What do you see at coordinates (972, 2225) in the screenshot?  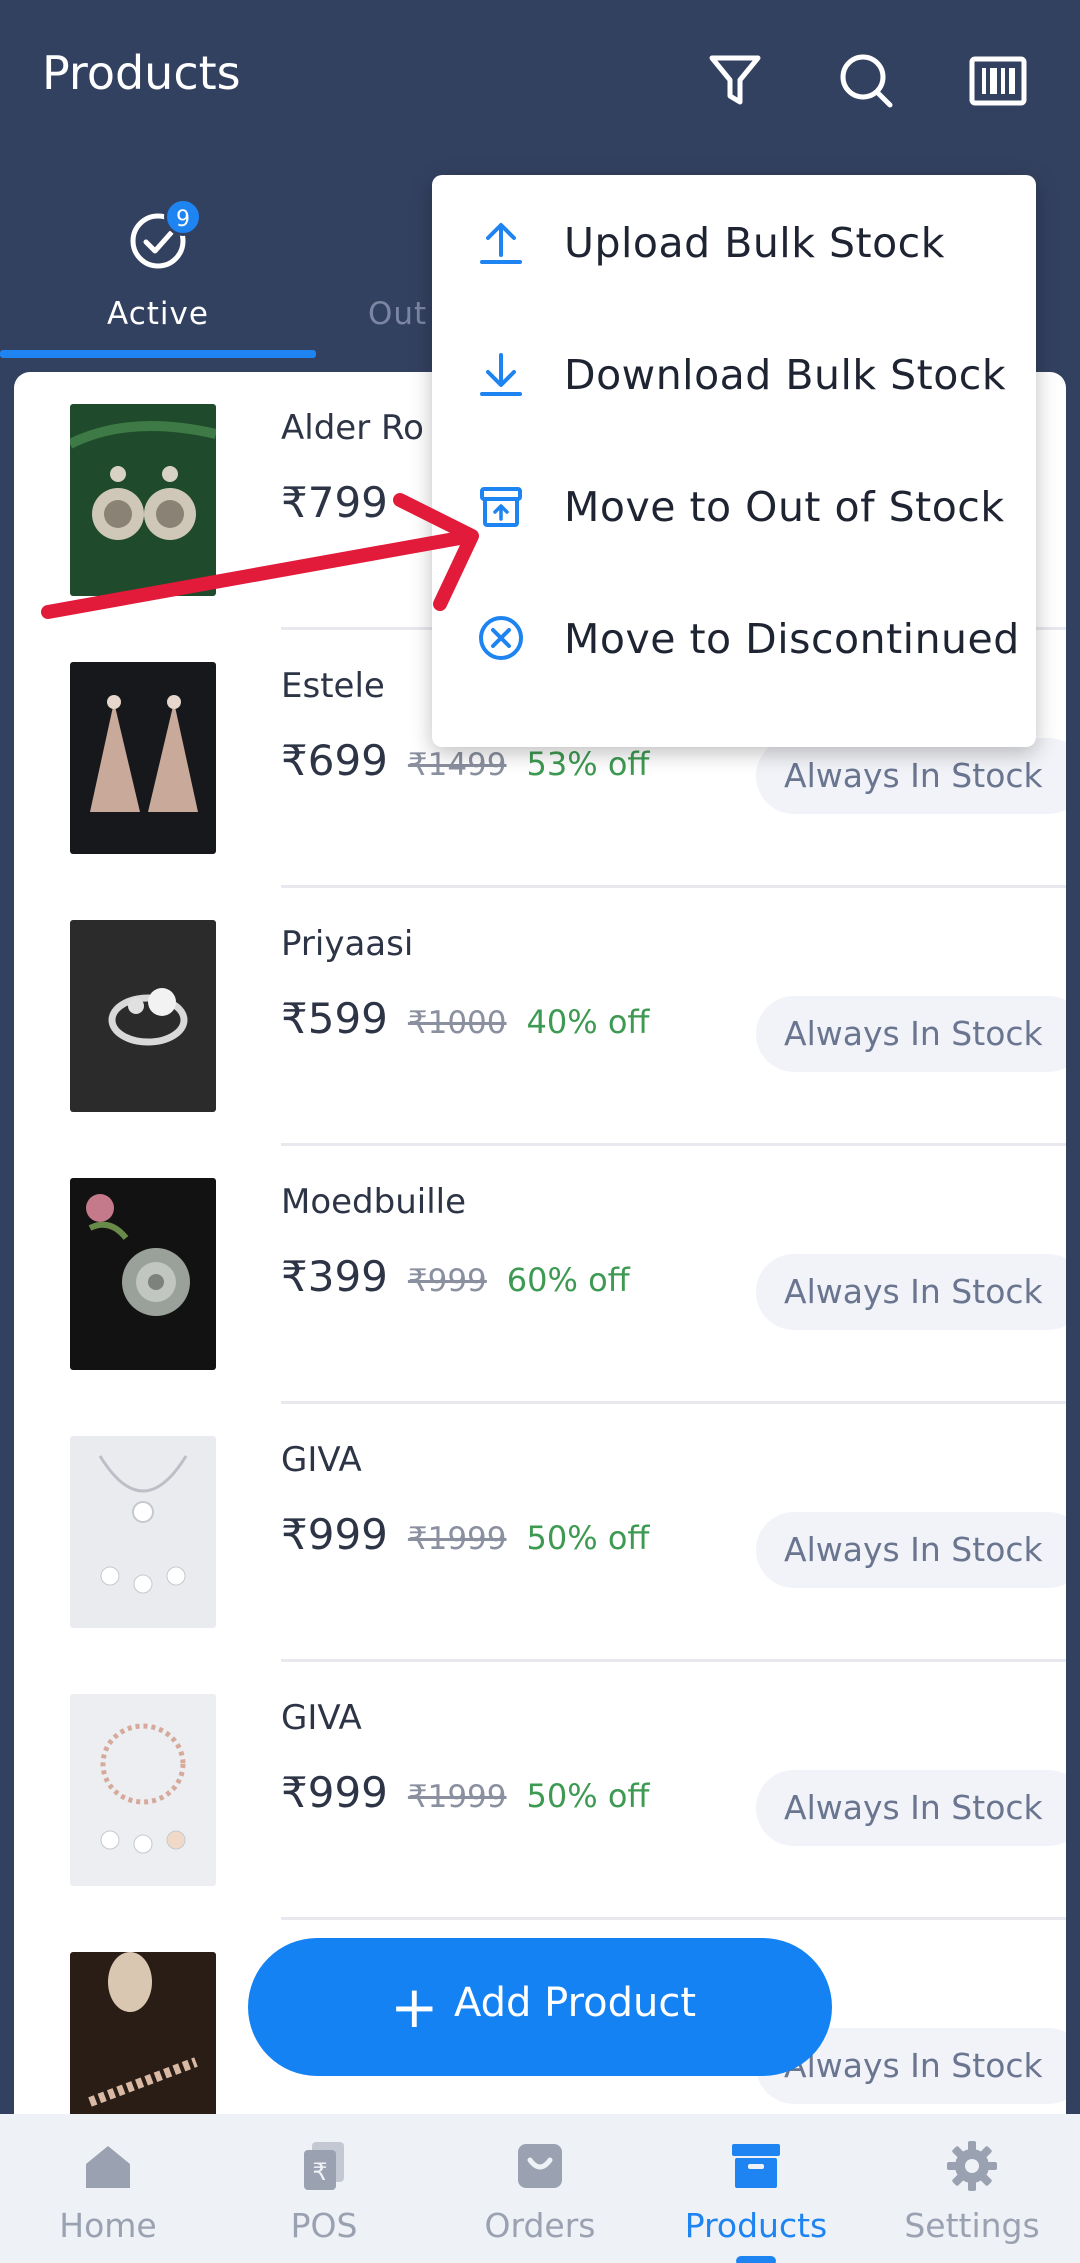 I see `nav-label: Settings` at bounding box center [972, 2225].